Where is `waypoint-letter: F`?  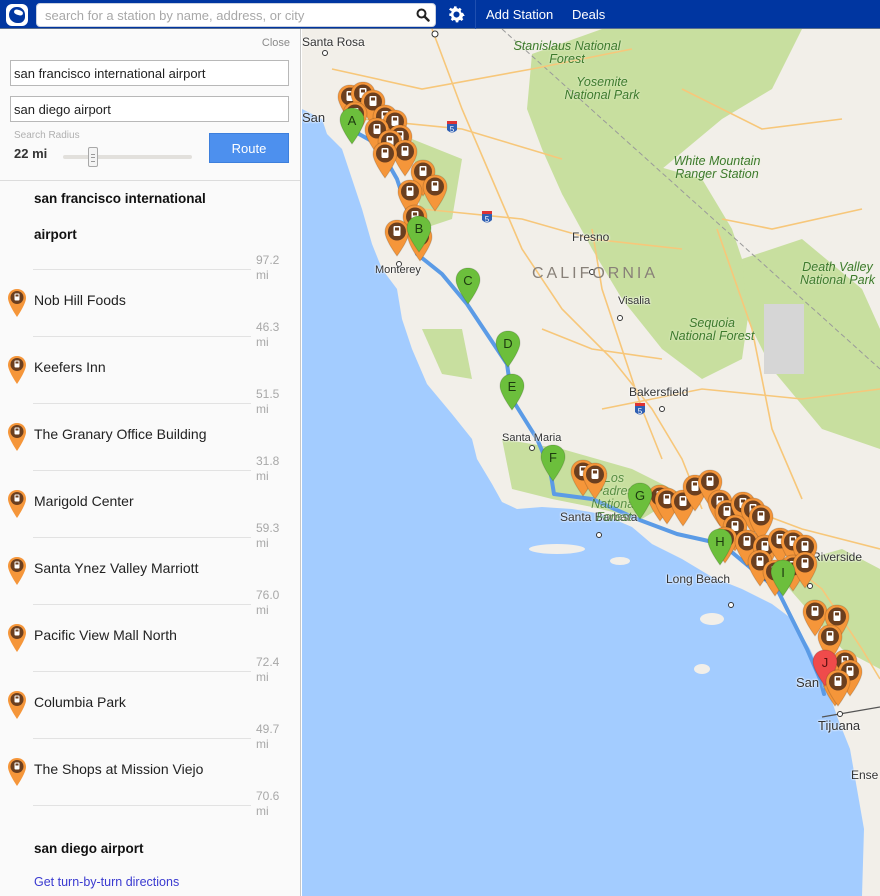 waypoint-letter: F is located at coordinates (553, 457).